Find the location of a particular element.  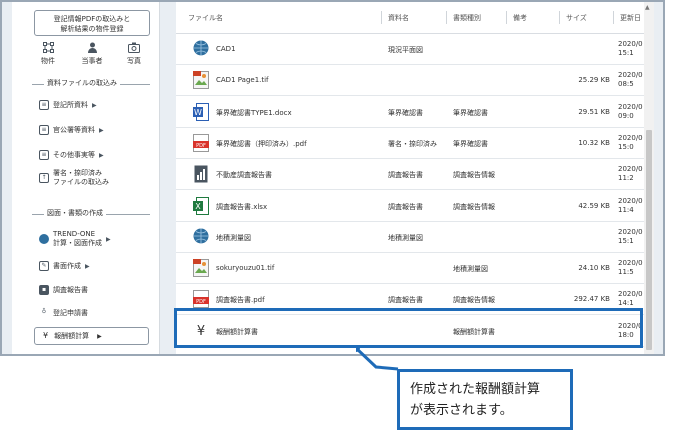

fee-calculation-button: ¥ 報酬額計算 ▶ is located at coordinates (91, 336).